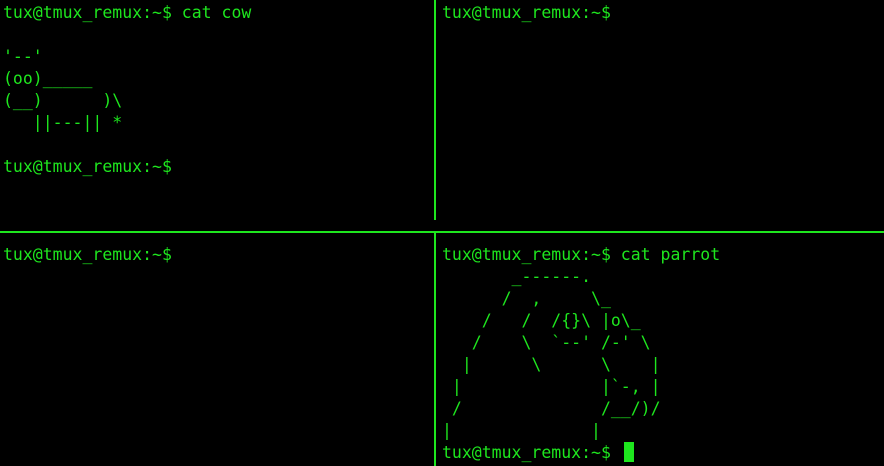  Describe the element at coordinates (48, 78) in the screenshot. I see `ascii-art-line: (oo)_____` at that location.